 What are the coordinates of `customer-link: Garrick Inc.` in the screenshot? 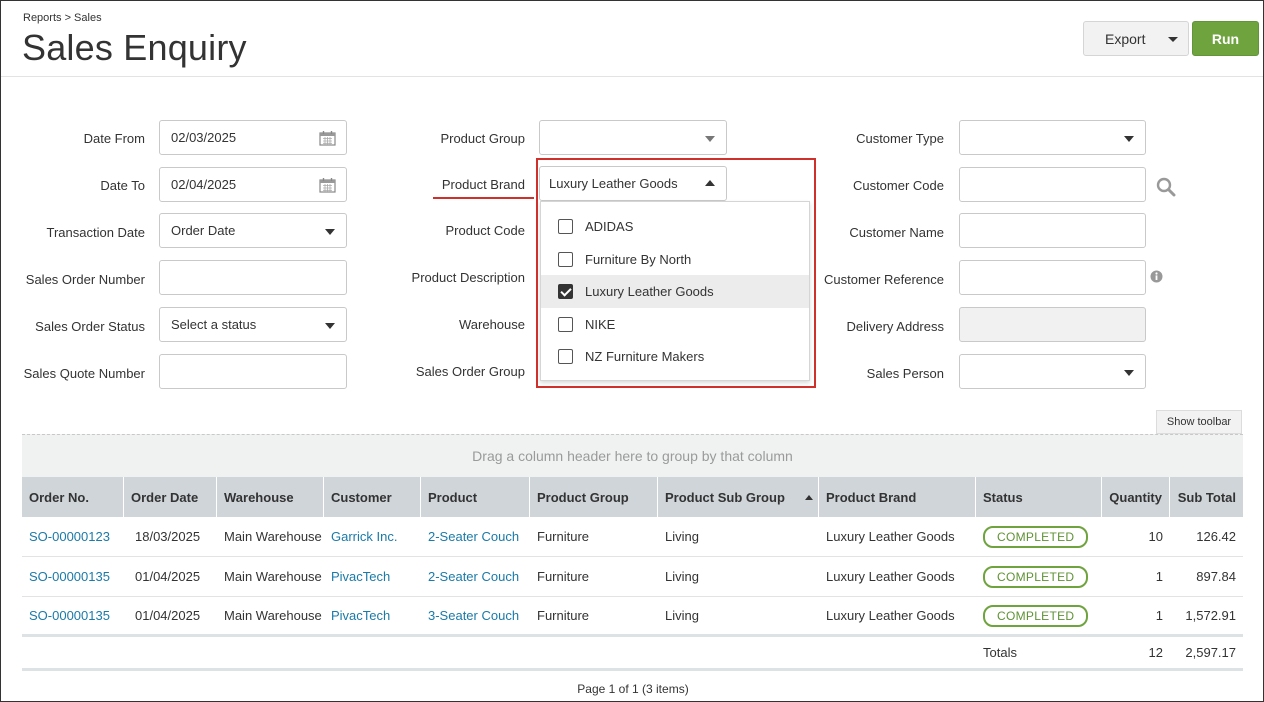 It's located at (360, 536).